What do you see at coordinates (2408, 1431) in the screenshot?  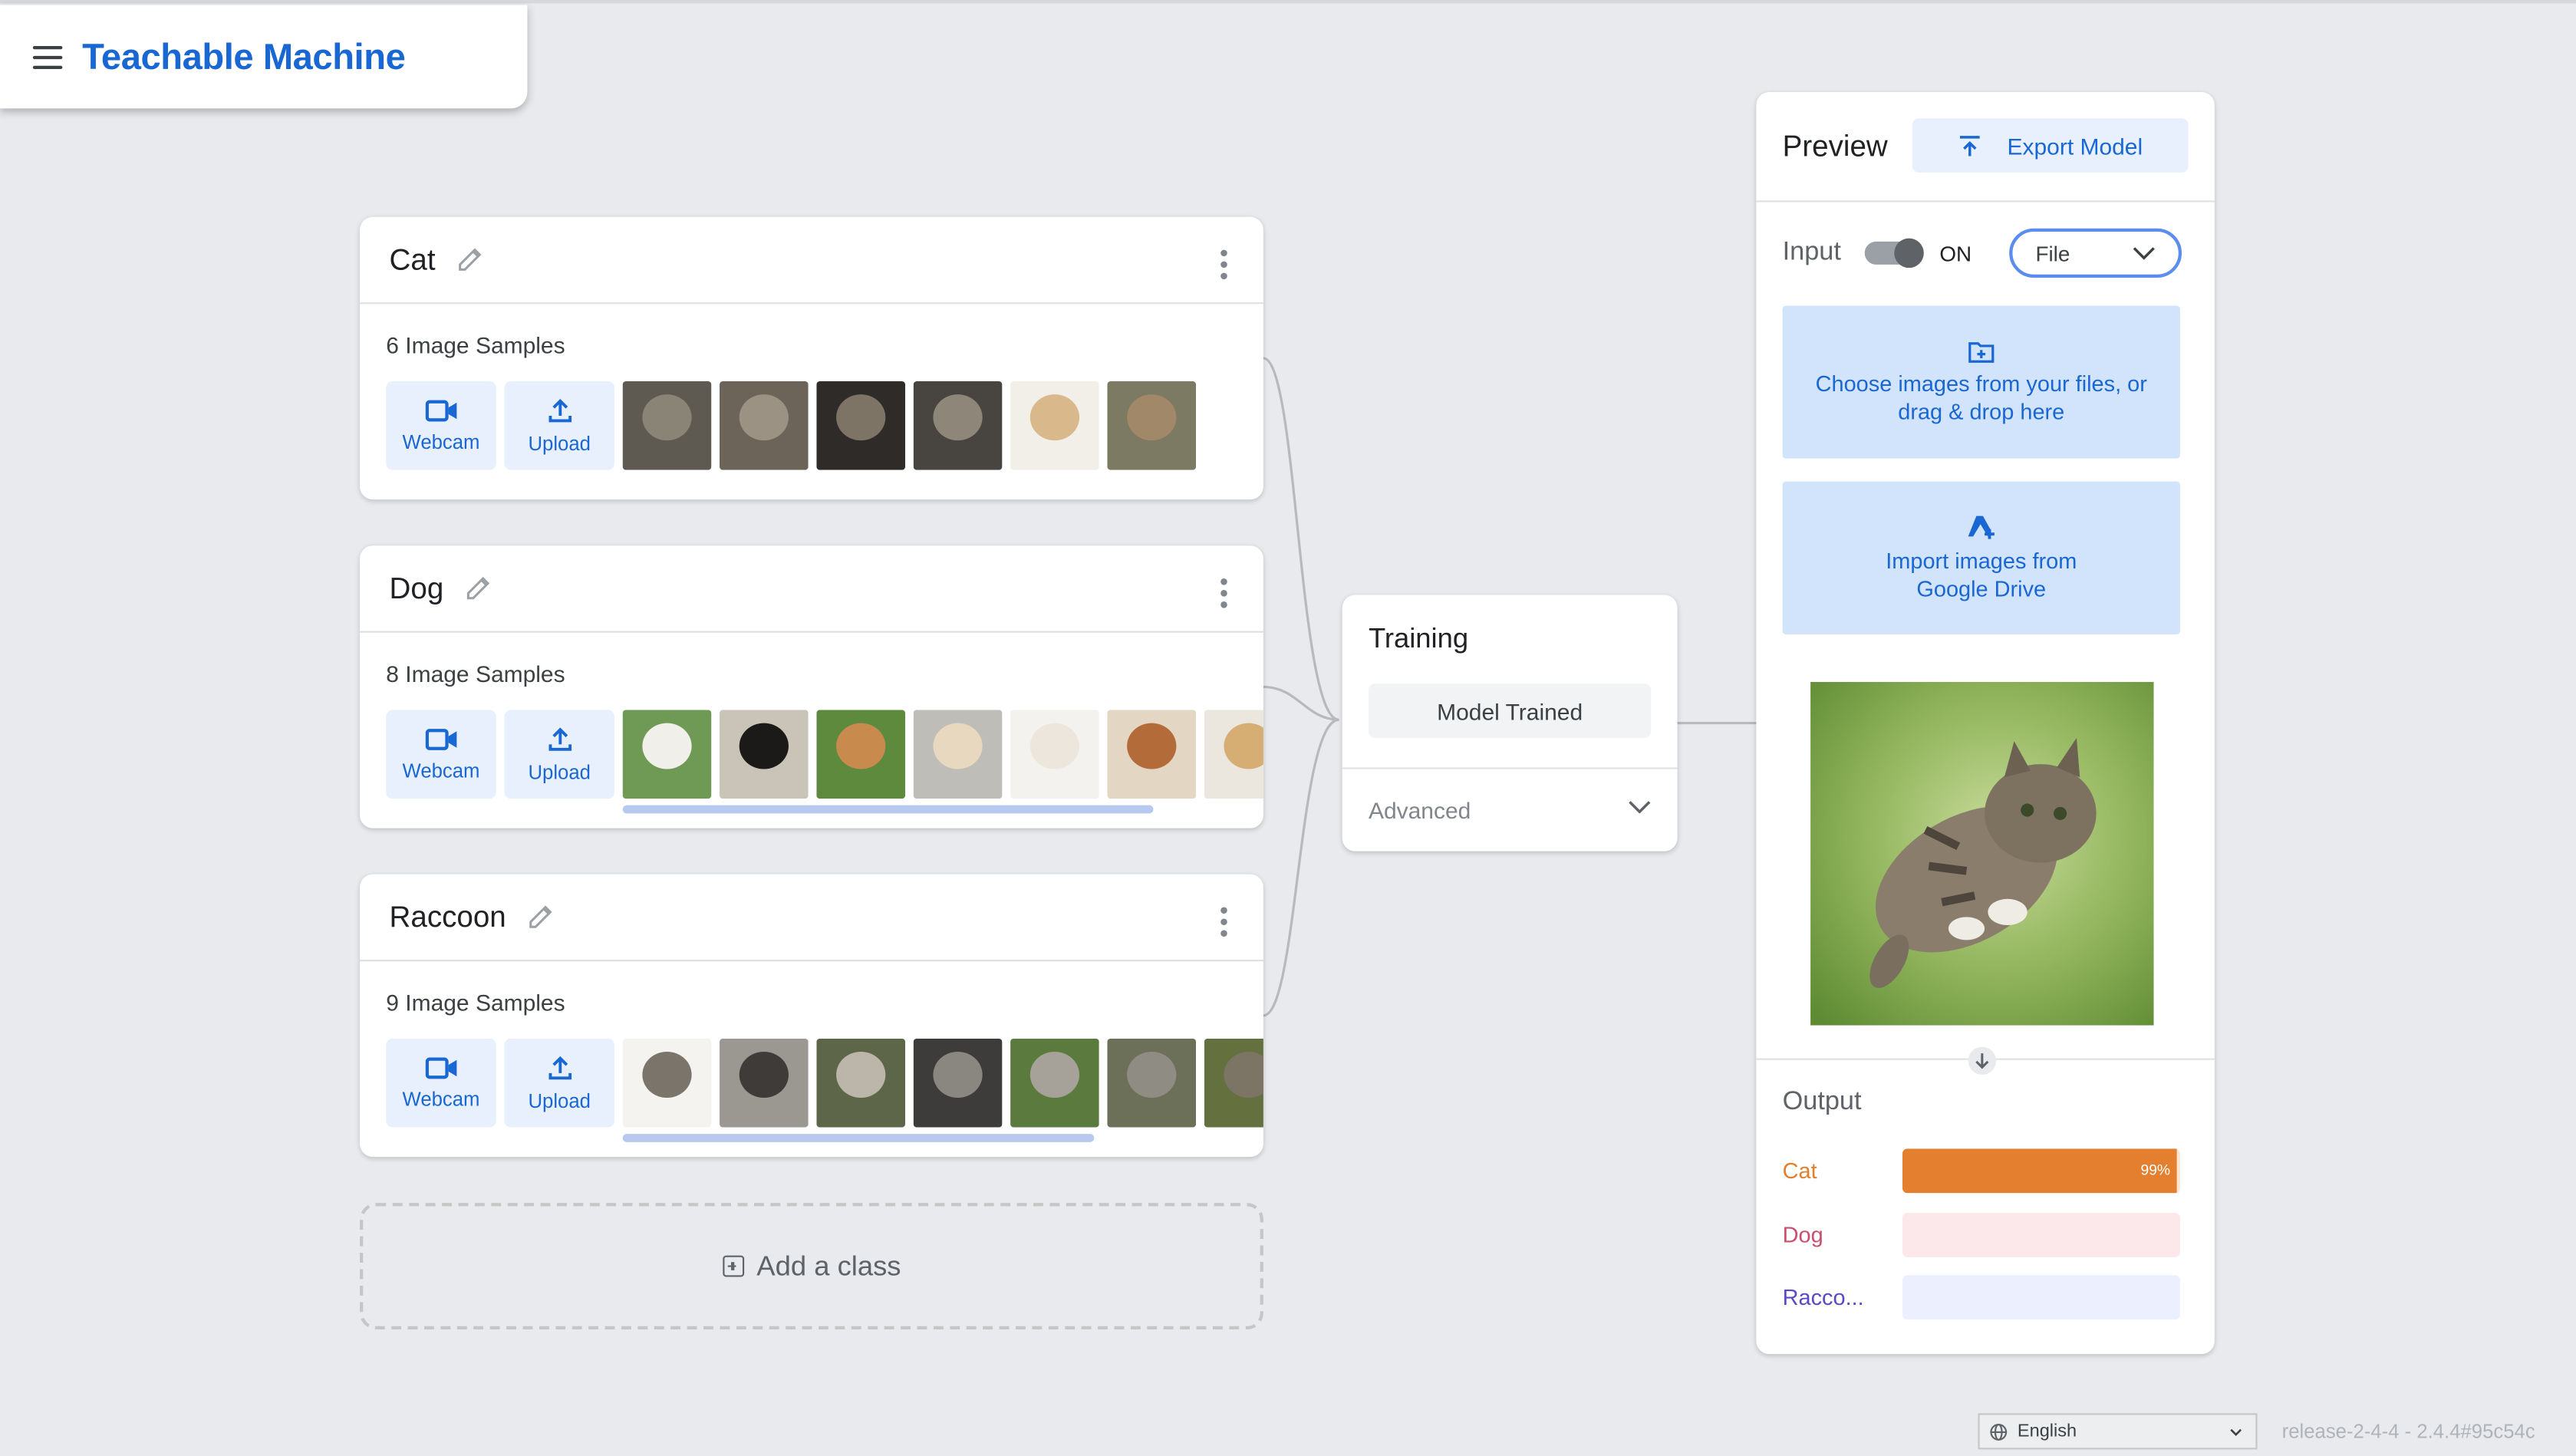 I see `release-version: release-2-4-4 - 2.4.4#95c54c` at bounding box center [2408, 1431].